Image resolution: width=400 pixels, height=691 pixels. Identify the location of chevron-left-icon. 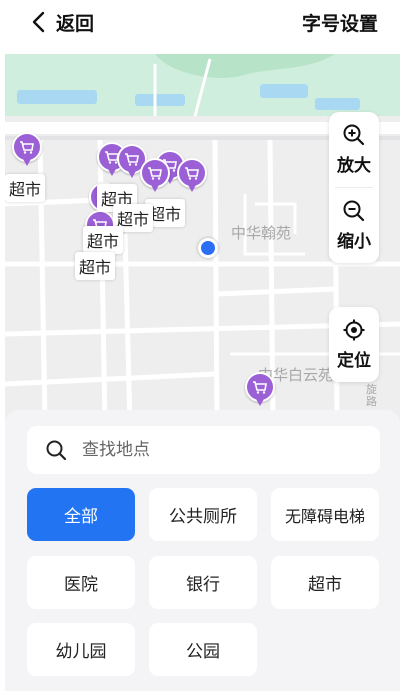
(38, 22).